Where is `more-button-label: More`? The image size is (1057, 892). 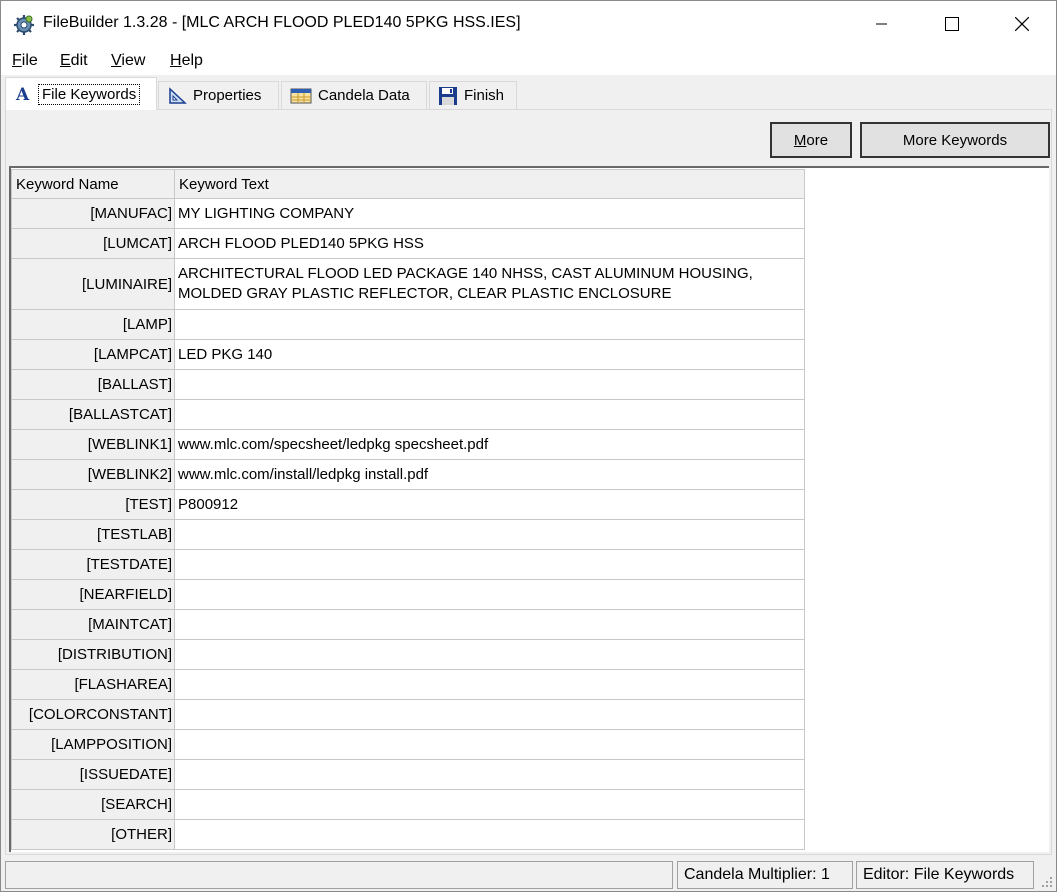
more-button-label: More is located at coordinates (811, 140).